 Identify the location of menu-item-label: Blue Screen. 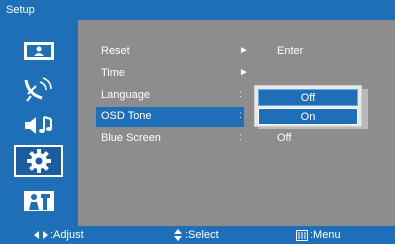
(131, 138).